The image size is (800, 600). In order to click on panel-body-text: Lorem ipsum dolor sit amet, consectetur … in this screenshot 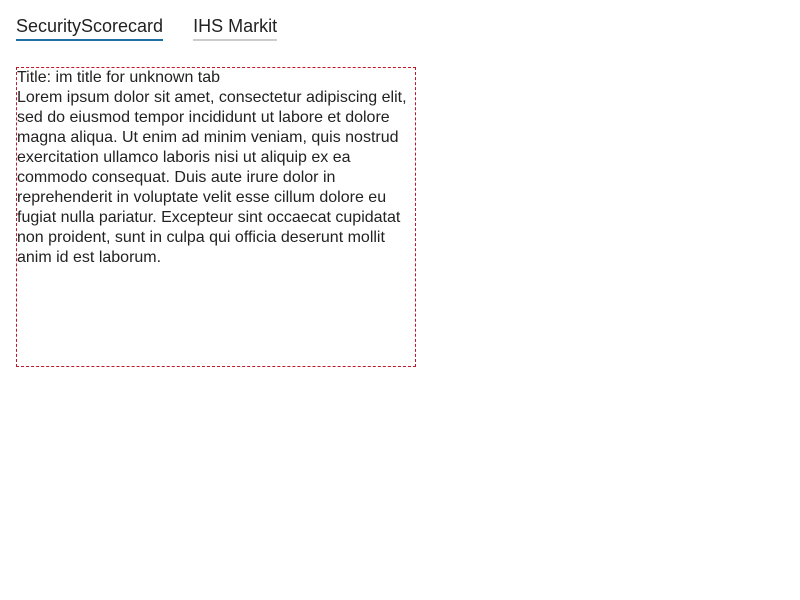, I will do `click(212, 177)`.